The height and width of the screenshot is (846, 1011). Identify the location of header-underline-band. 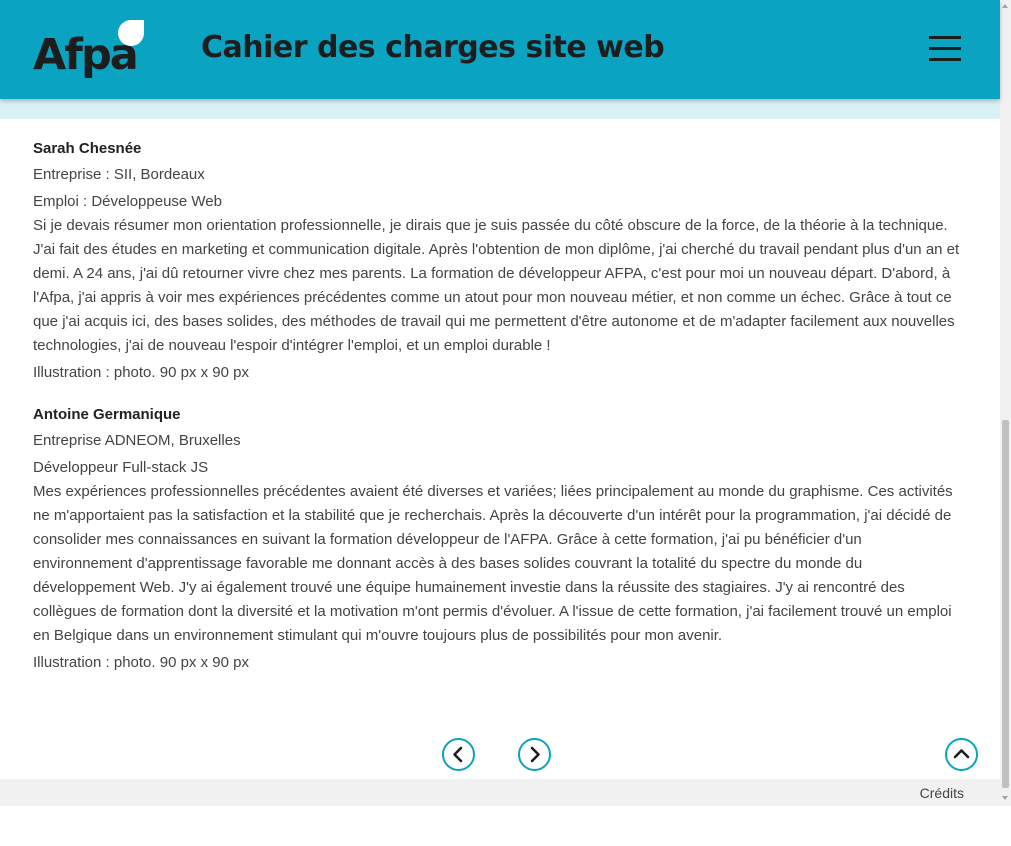
(500, 109).